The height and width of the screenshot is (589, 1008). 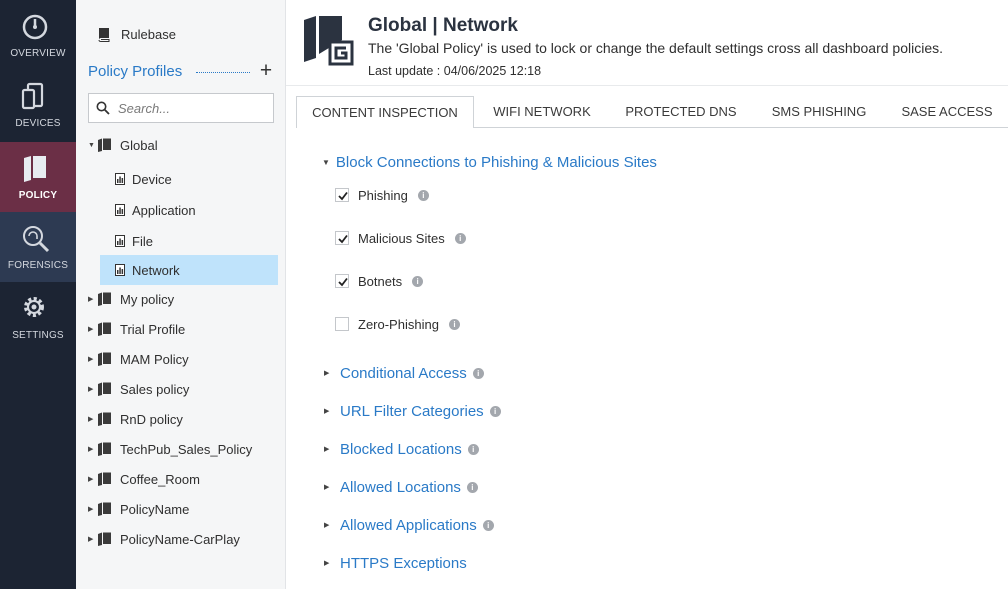 I want to click on tree-item-policyname: ▶ PolicyName, so click(x=138, y=509).